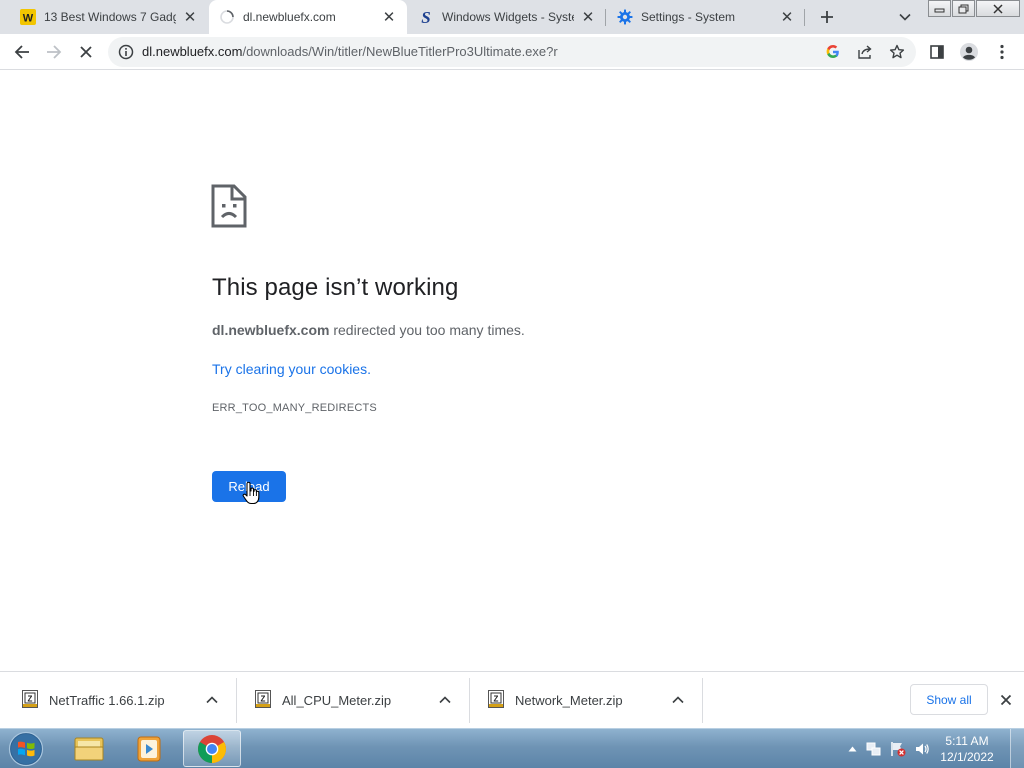  Describe the element at coordinates (126, 52) in the screenshot. I see `info-icon` at that location.